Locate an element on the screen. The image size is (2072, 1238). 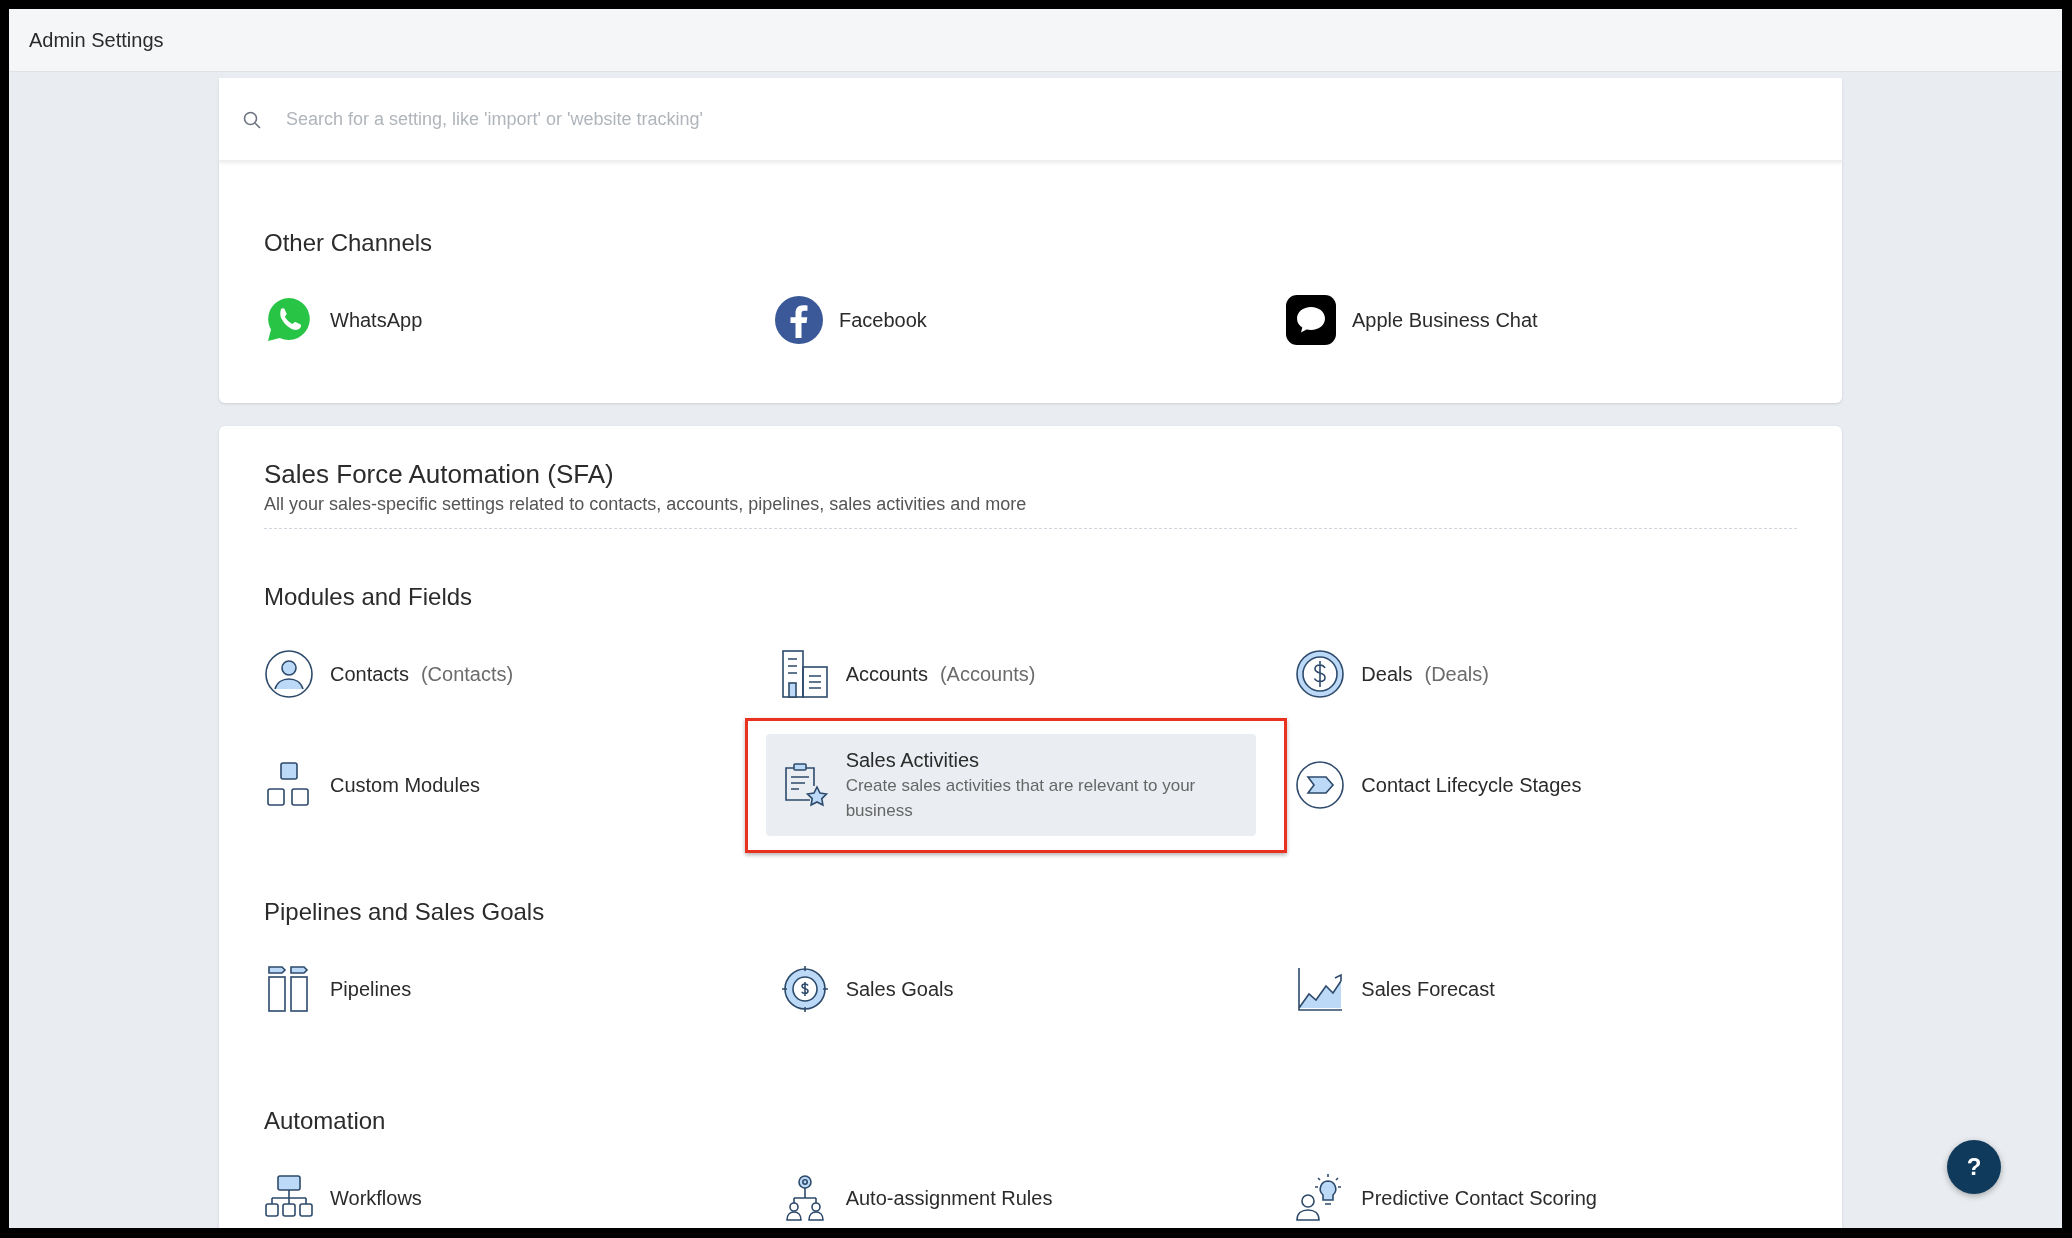
setting-item: Workflows is located at coordinates (495, 1194).